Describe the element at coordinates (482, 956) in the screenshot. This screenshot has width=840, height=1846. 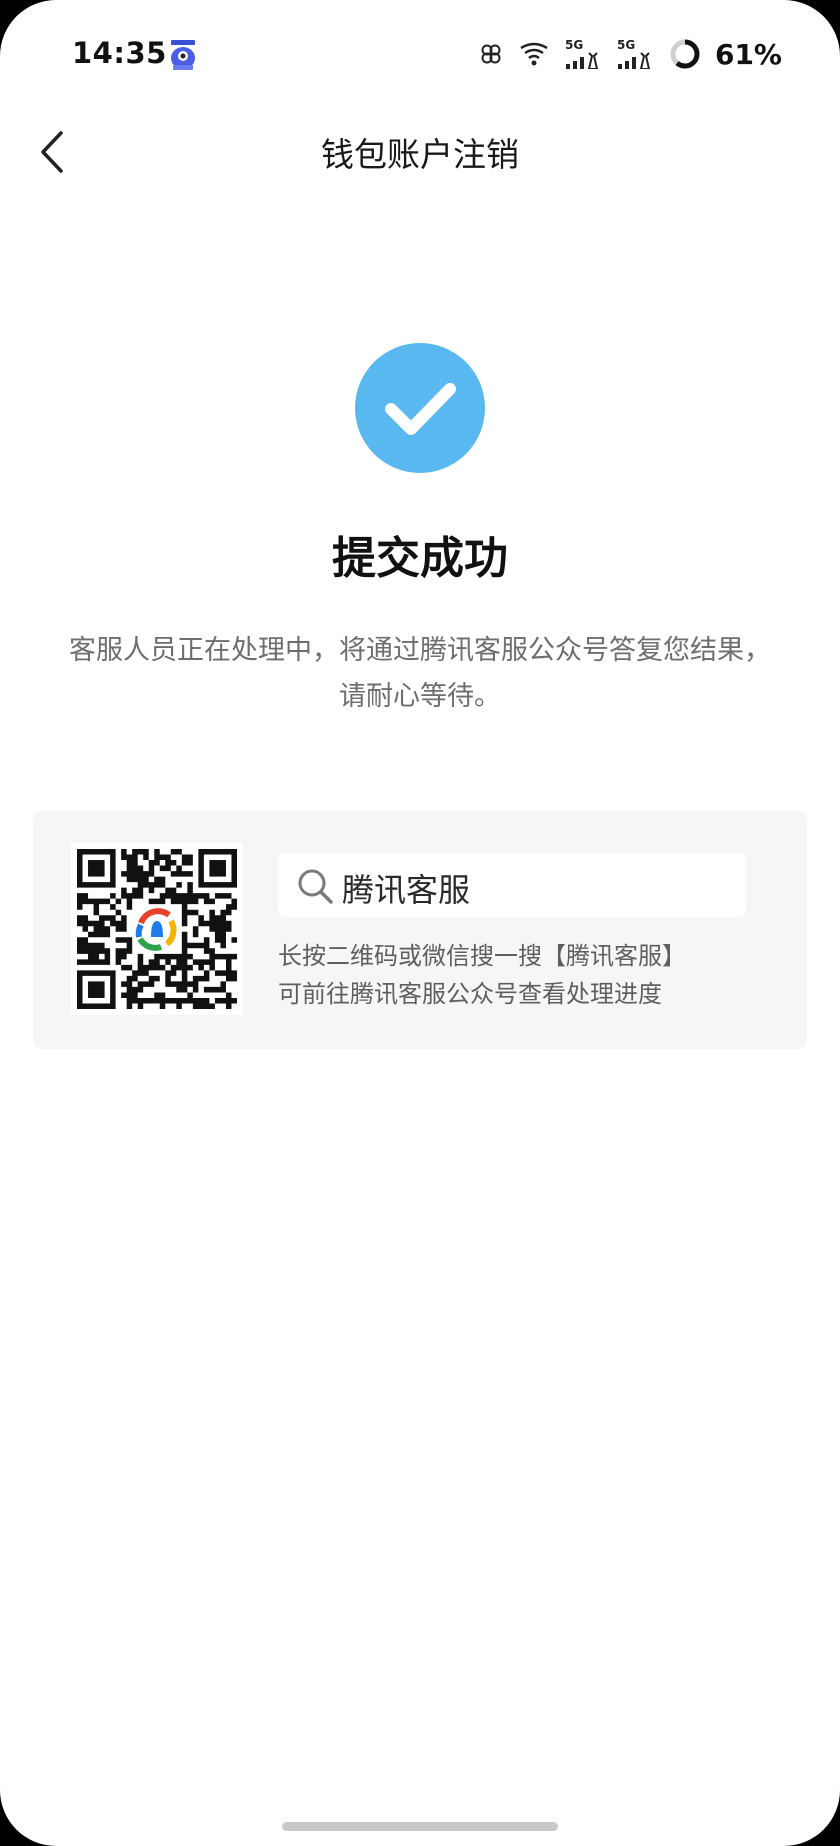
I see `card-hint-line: 长按二维码或微信搜一搜【腾讯客服】` at that location.